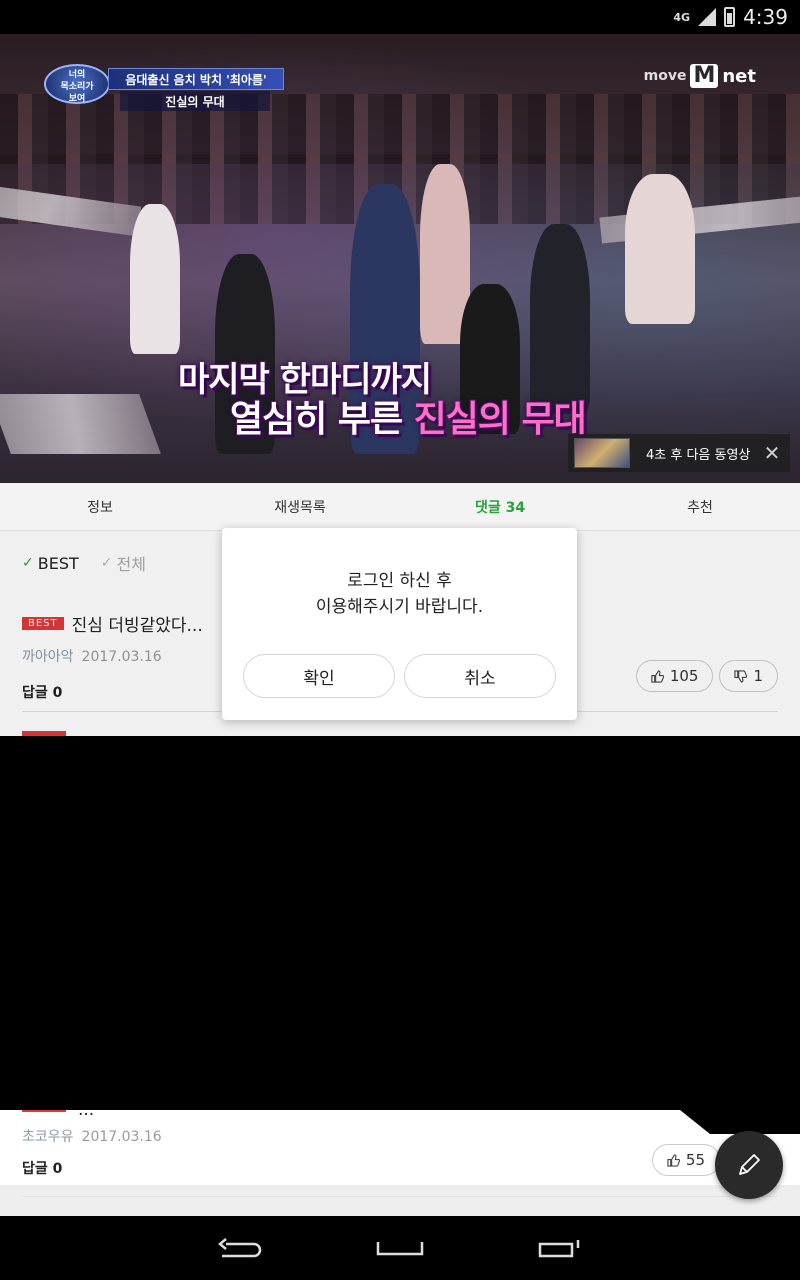  What do you see at coordinates (602, 453) in the screenshot?
I see `next-video-thumbnail` at bounding box center [602, 453].